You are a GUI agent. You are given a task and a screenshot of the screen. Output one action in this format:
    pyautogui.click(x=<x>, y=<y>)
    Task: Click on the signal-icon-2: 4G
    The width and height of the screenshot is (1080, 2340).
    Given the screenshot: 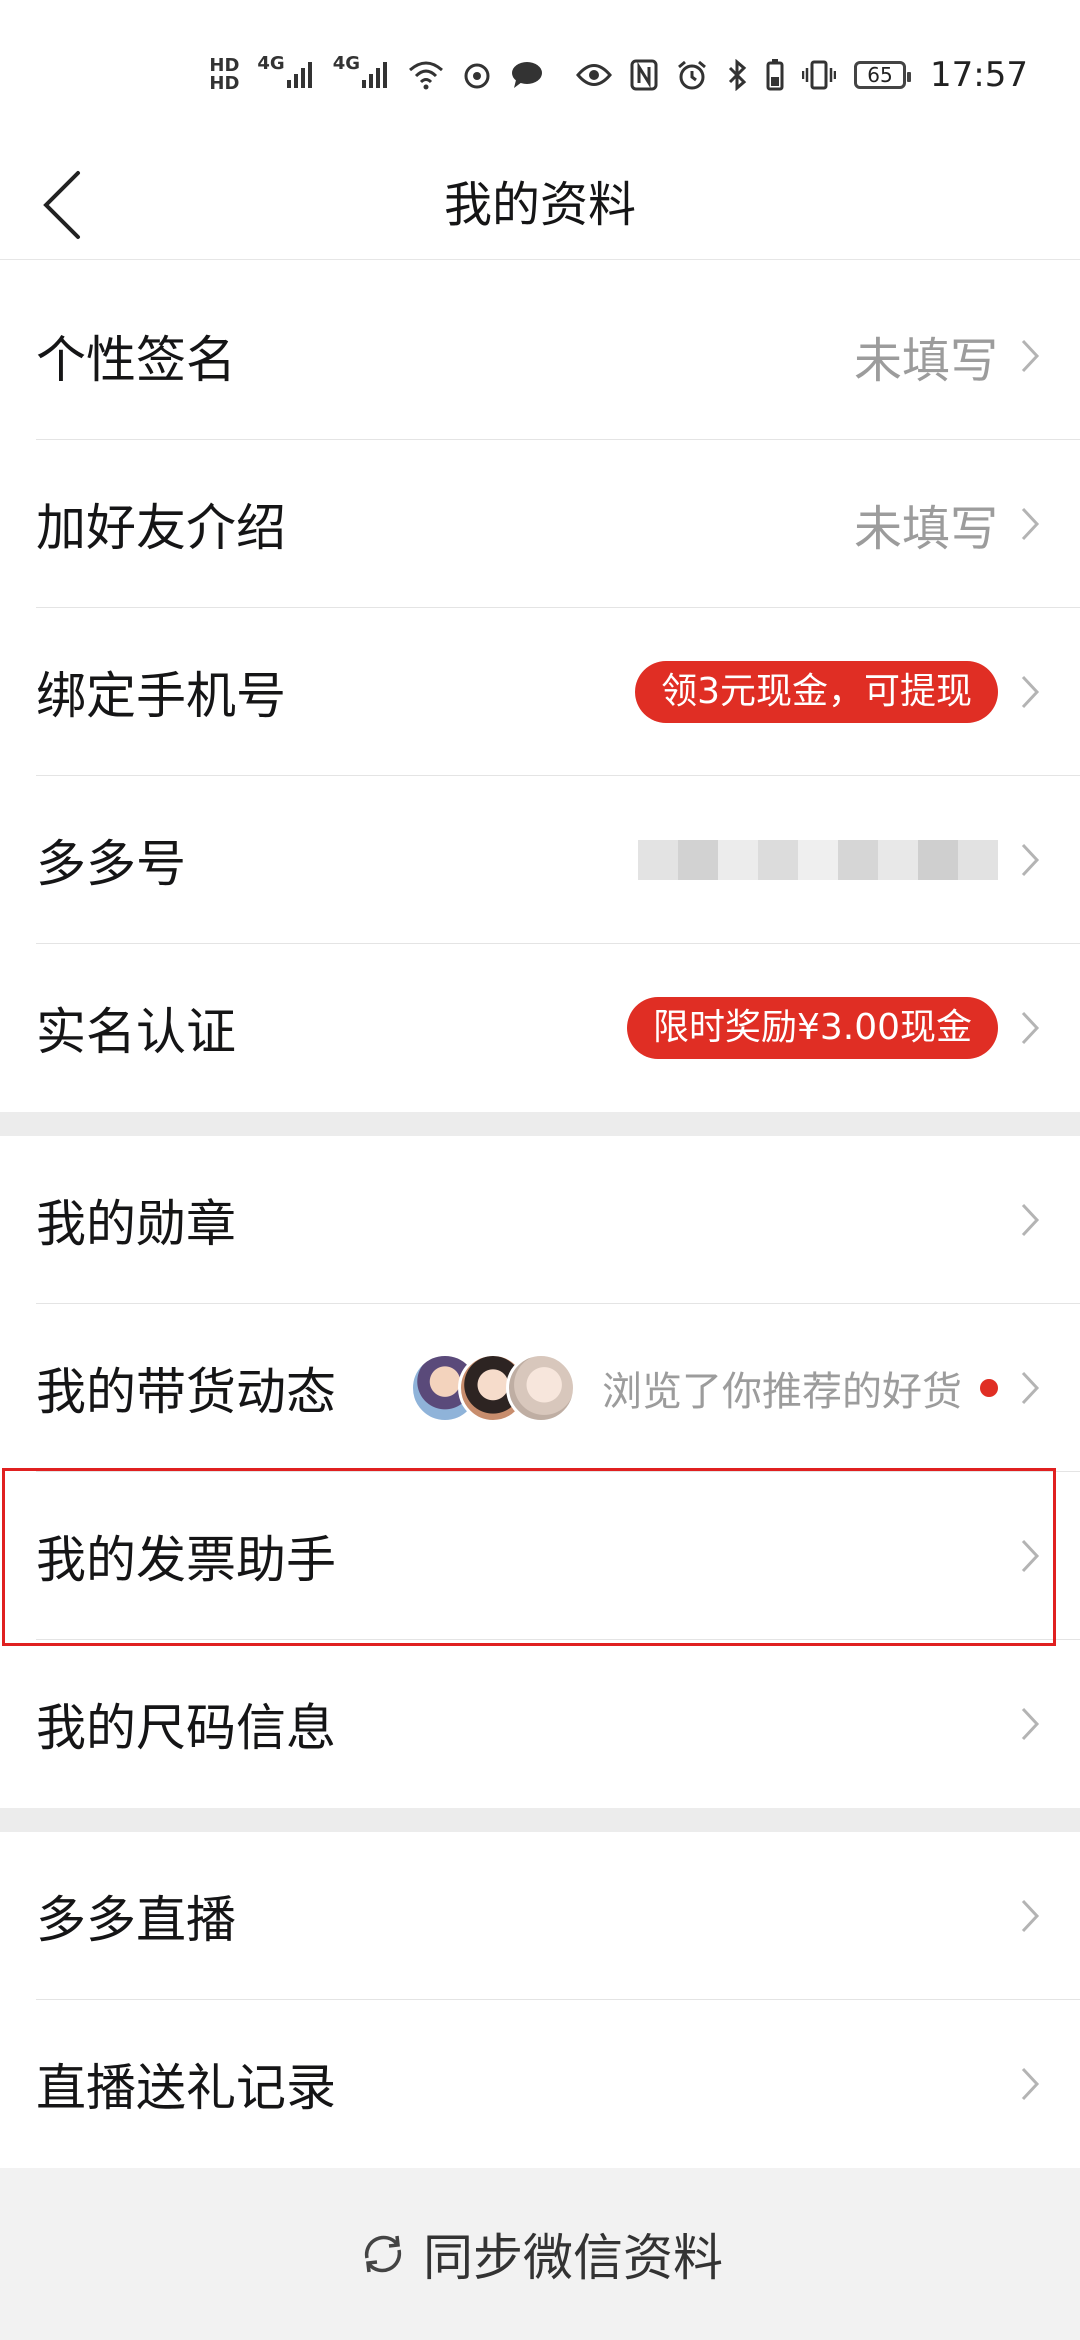 What is the action you would take?
    pyautogui.click(x=361, y=75)
    